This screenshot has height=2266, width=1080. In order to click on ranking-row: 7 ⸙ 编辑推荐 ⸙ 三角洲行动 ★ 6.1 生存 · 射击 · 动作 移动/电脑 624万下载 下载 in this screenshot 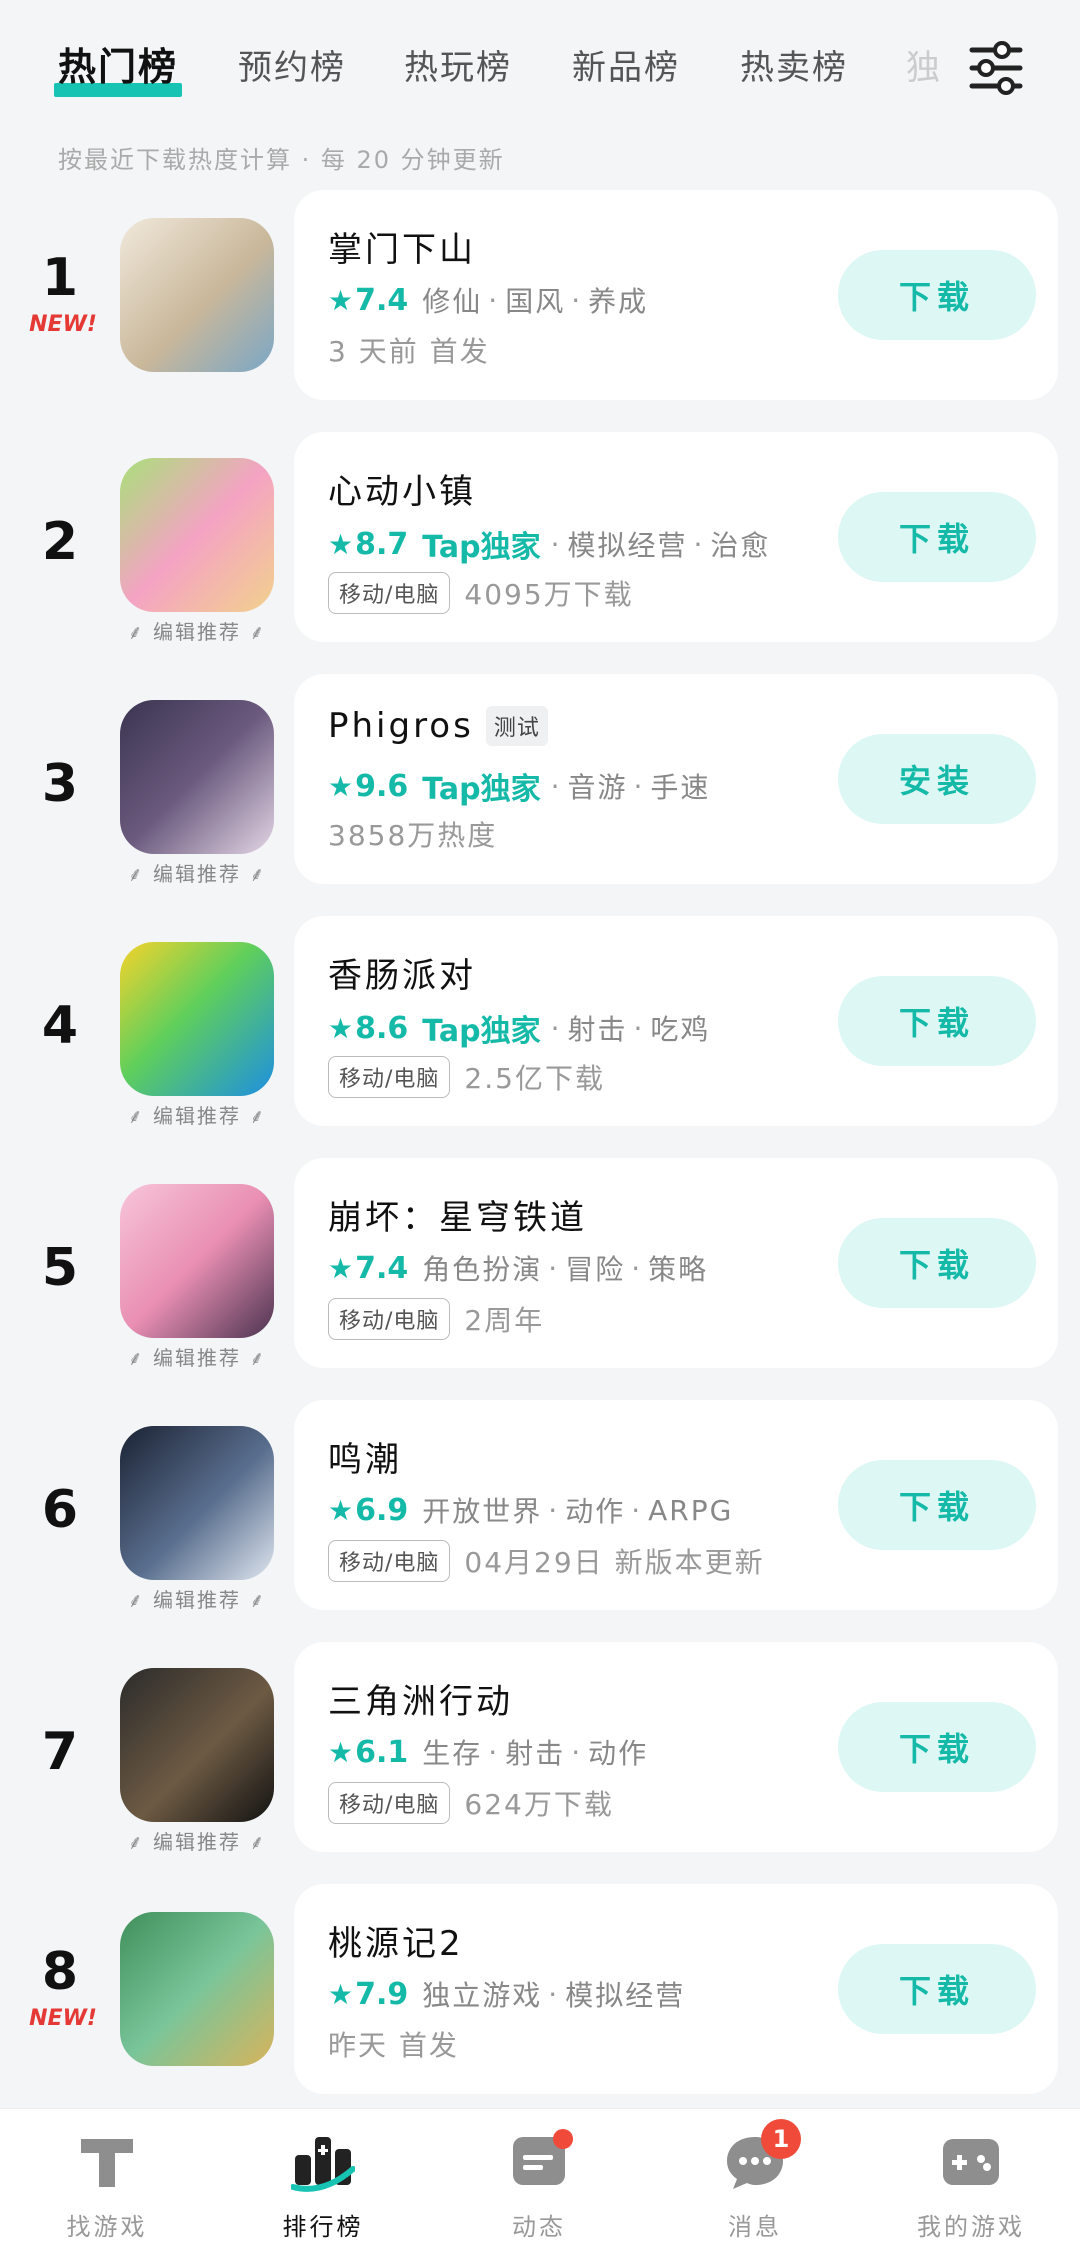, I will do `click(540, 1748)`.